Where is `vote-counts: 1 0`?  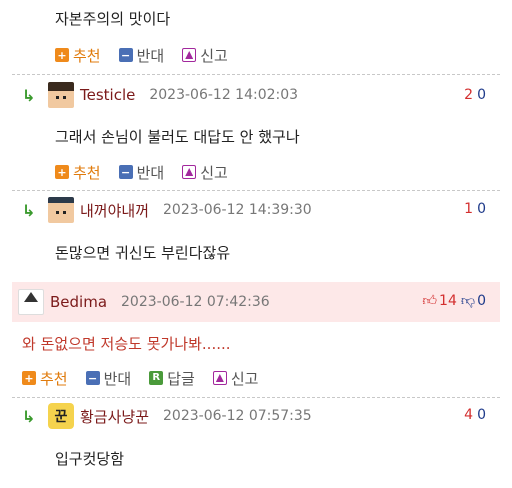 vote-counts: 1 0 is located at coordinates (475, 209).